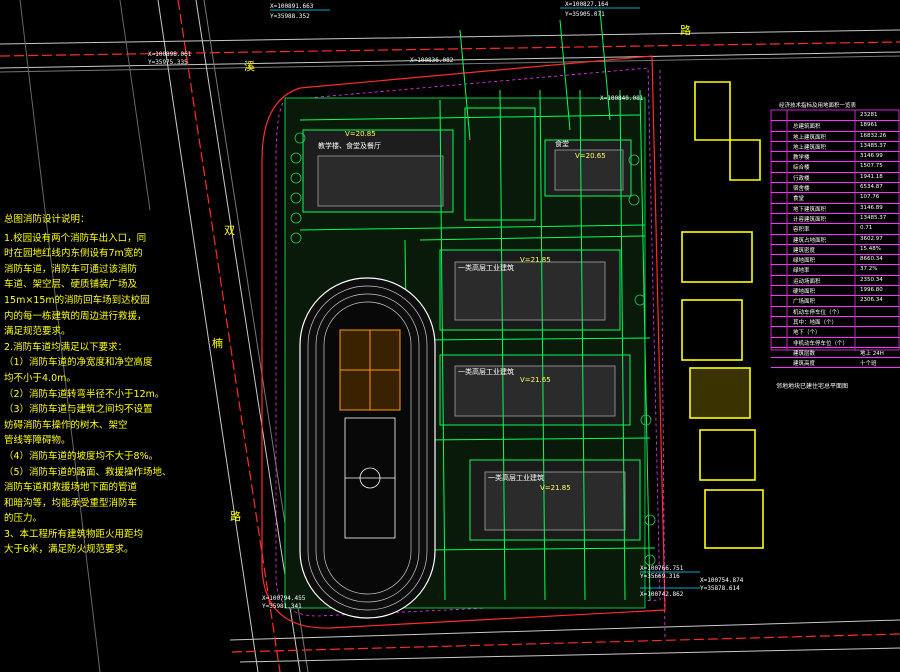  Describe the element at coordinates (804, 261) in the screenshot. I see `table-key: 绿地面积` at that location.